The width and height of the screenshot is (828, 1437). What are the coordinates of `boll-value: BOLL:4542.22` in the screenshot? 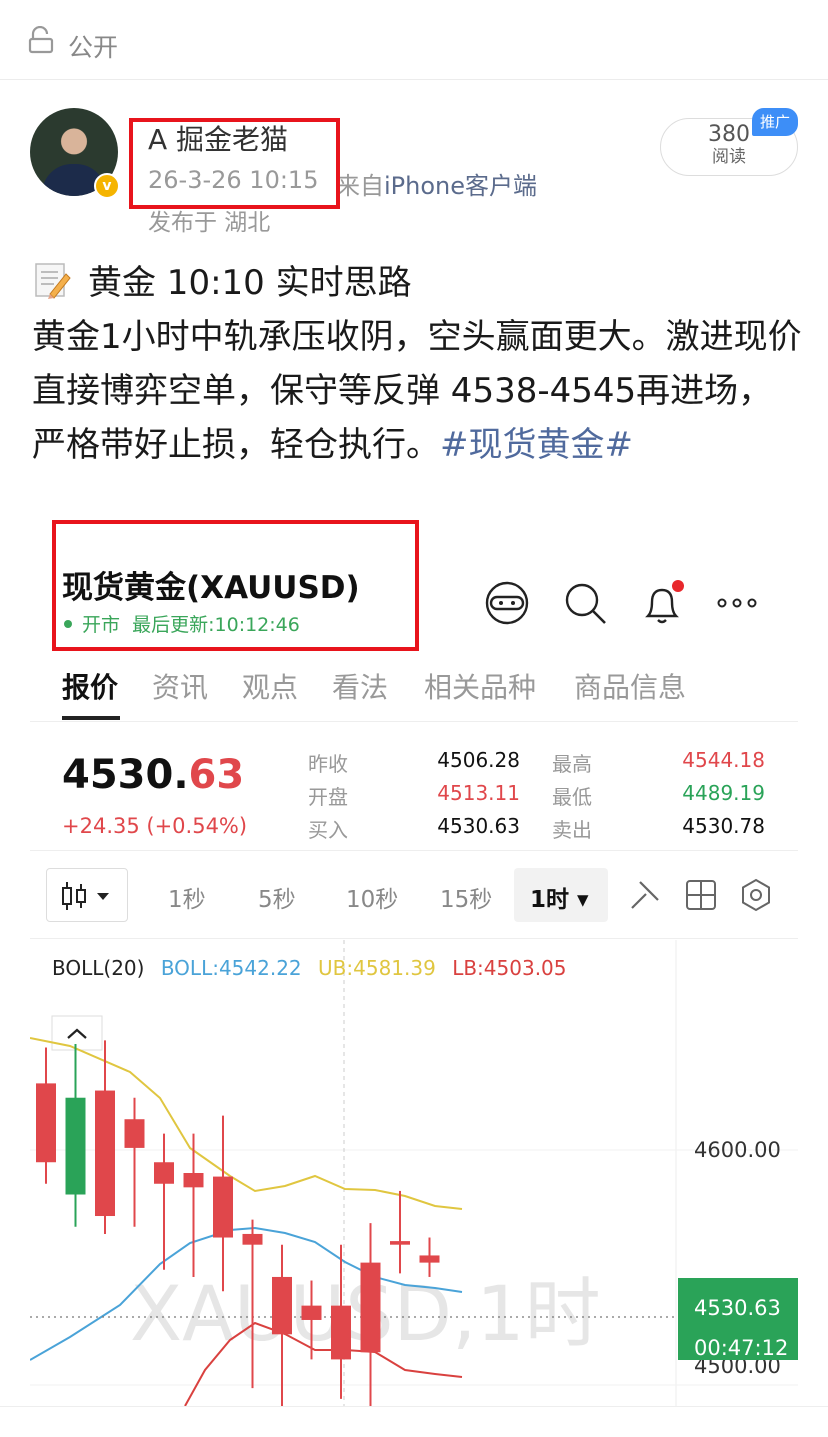 It's located at (231, 968).